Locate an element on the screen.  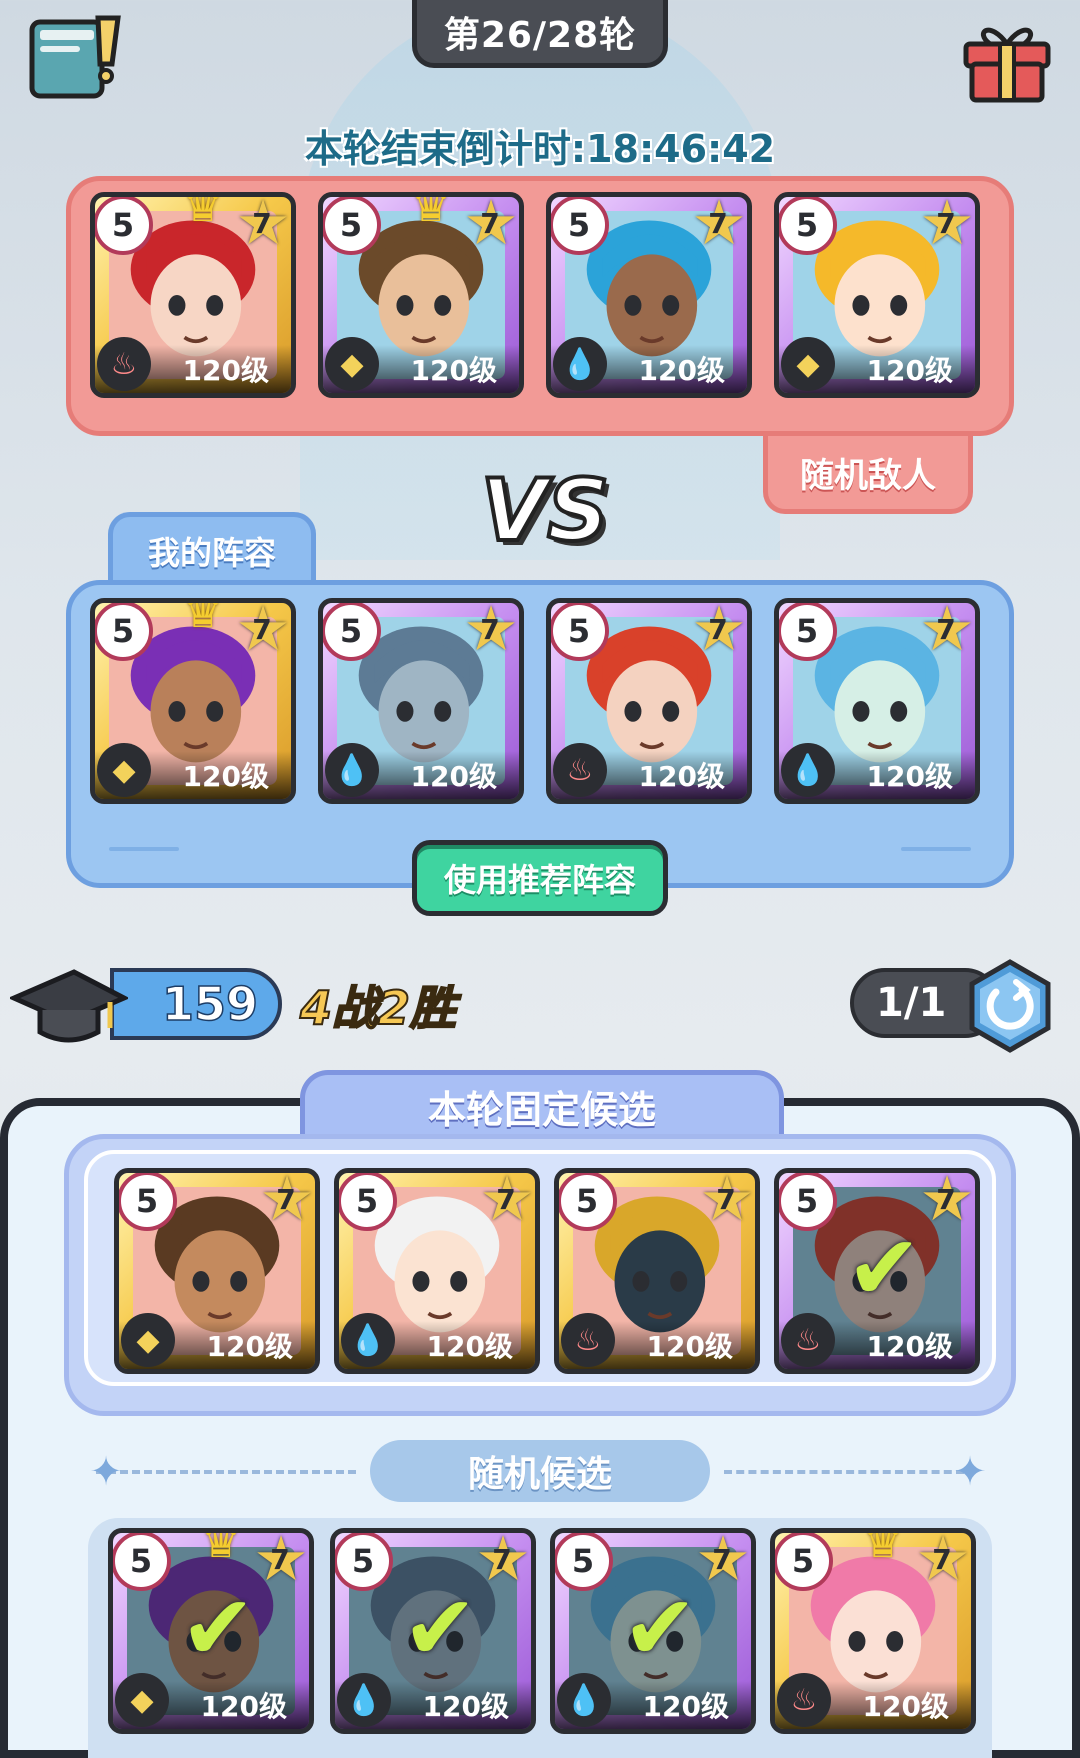
enemy-hero-card: 120级 ♨ 5 ★ 7 ♛ is located at coordinates (193, 295).